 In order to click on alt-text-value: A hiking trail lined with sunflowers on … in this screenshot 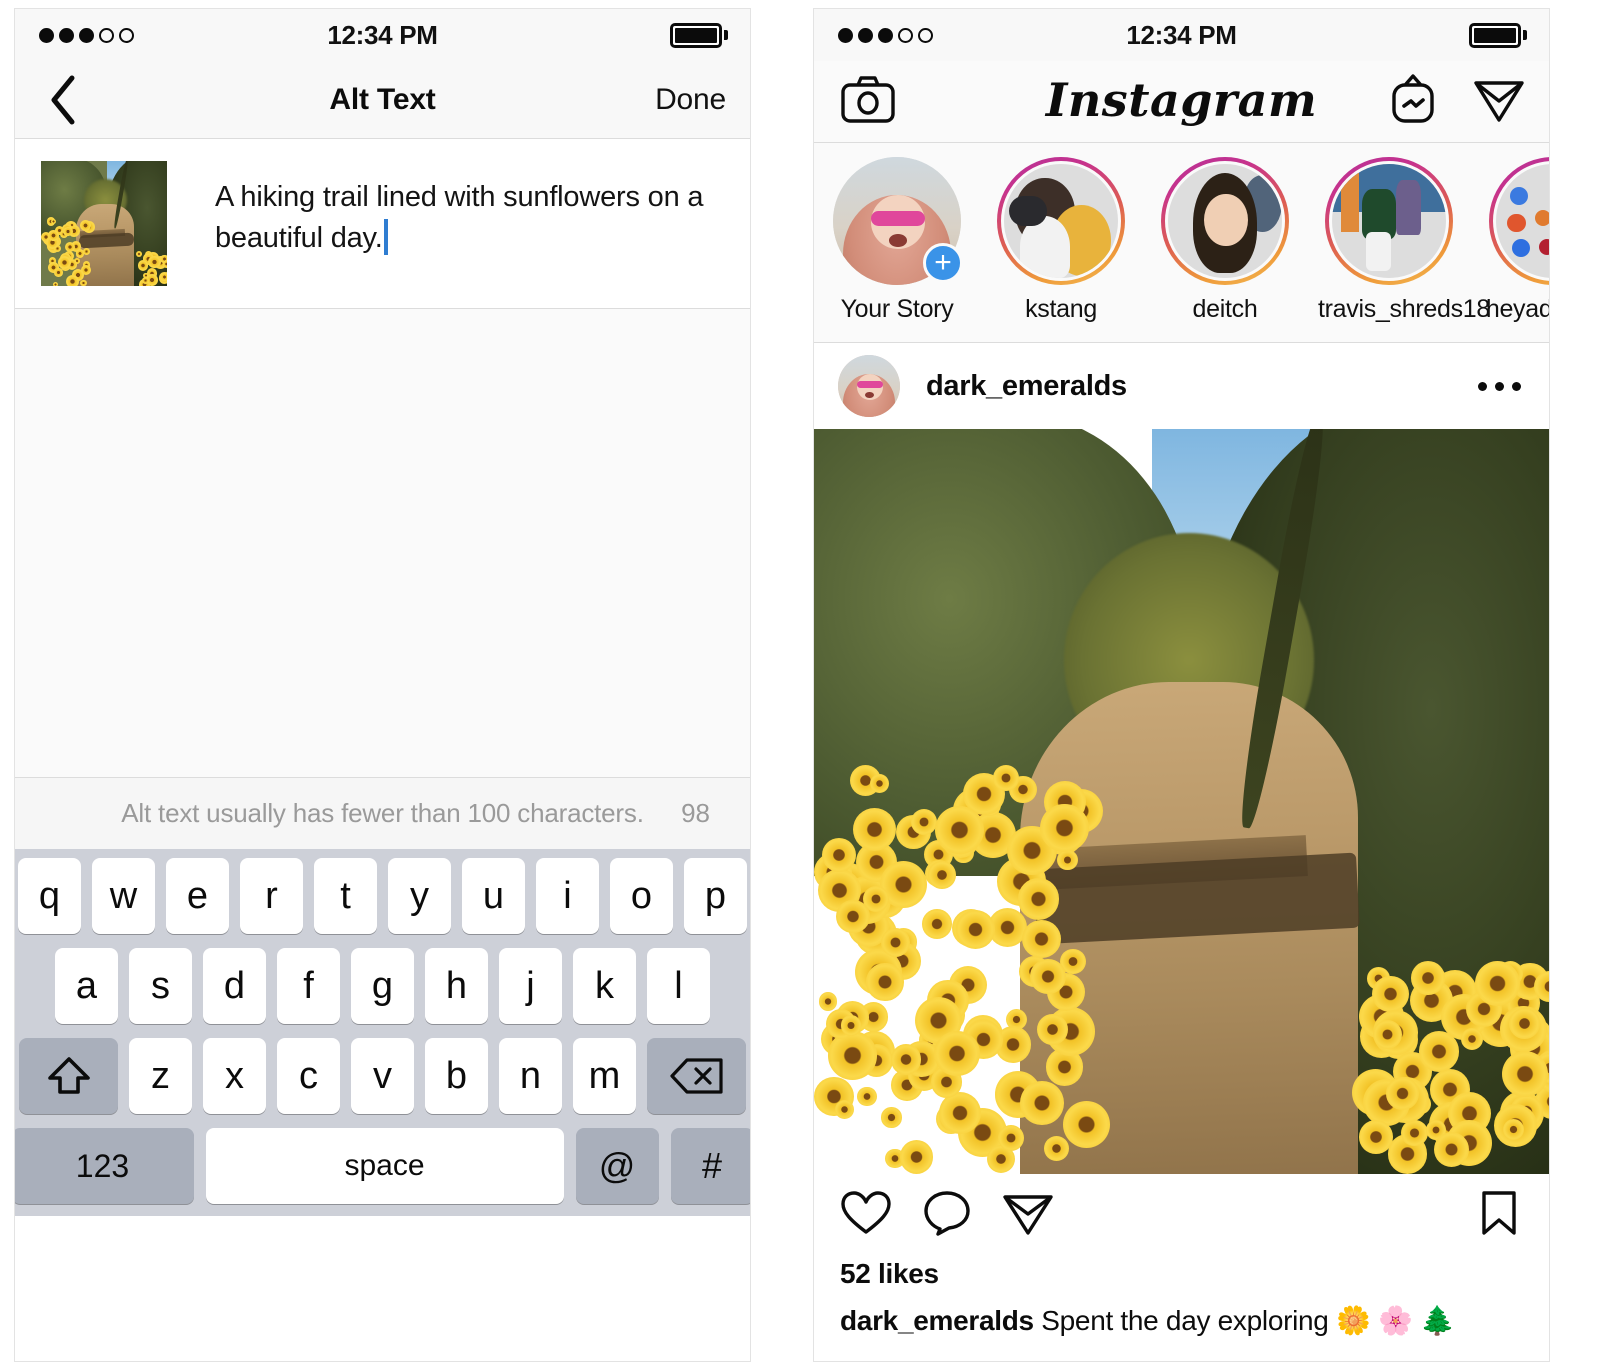, I will do `click(463, 217)`.